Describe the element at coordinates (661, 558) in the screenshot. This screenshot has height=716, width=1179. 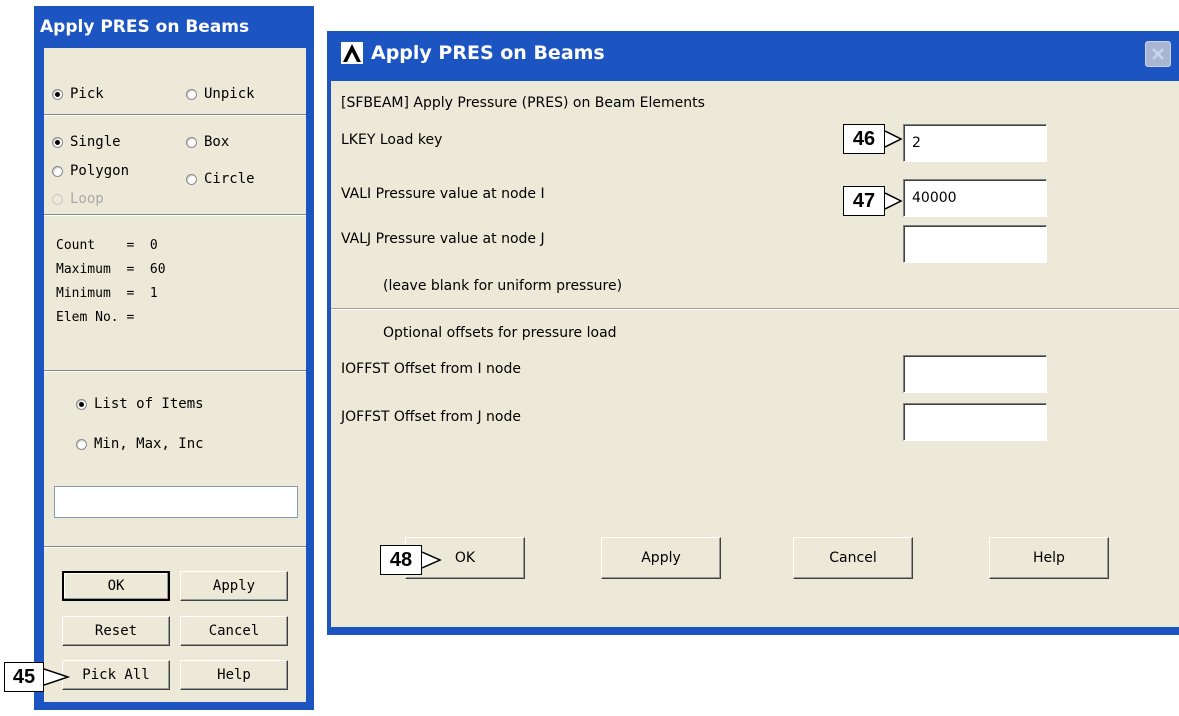
I see `apply-button: Apply` at that location.